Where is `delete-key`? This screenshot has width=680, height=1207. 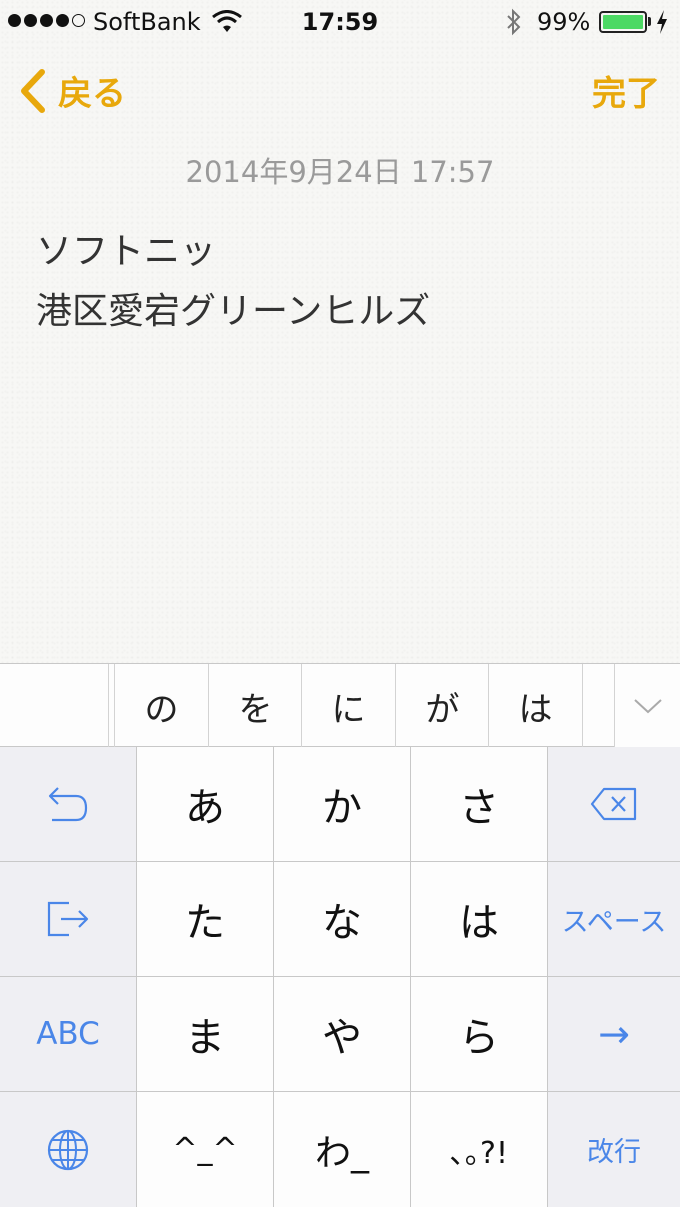
delete-key is located at coordinates (614, 804).